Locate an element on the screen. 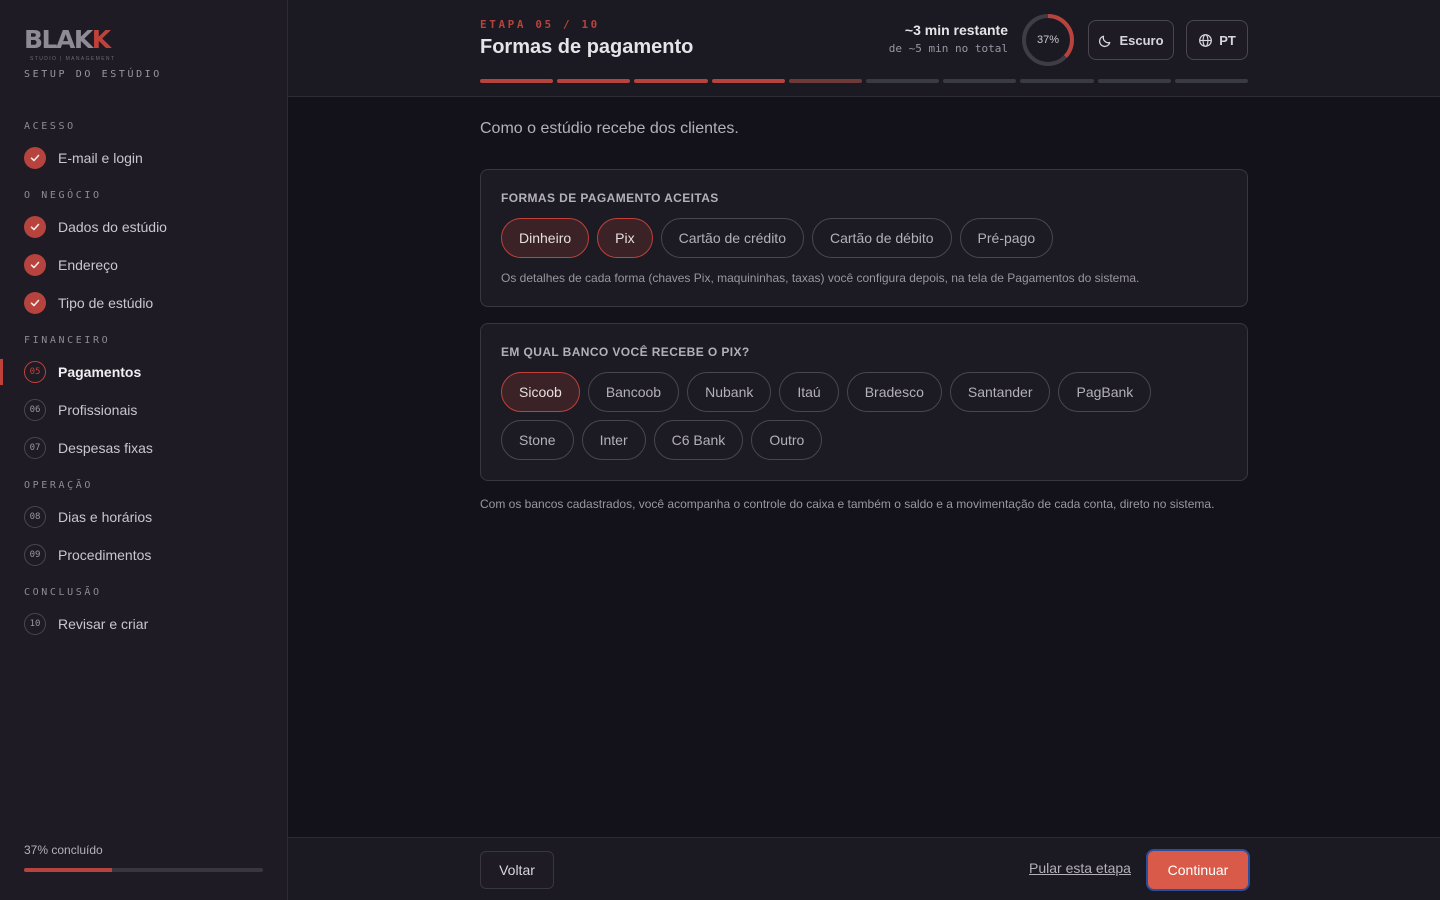 This screenshot has height=900, width=1440. logo: BLAKK STUDIO | MANAGEMENT is located at coordinates (70, 44).